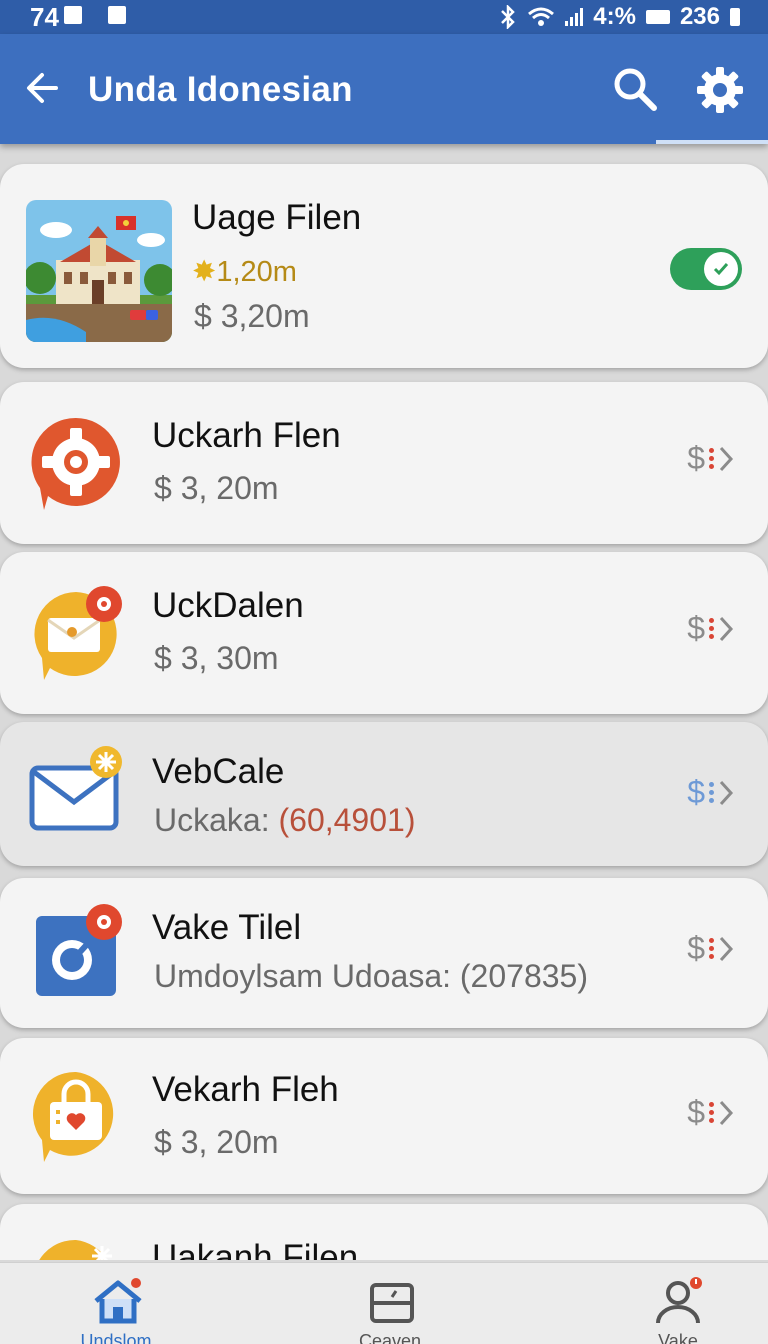 Image resolution: width=768 pixels, height=1344 pixels. What do you see at coordinates (657, 17) in the screenshot?
I see `battery-icon` at bounding box center [657, 17].